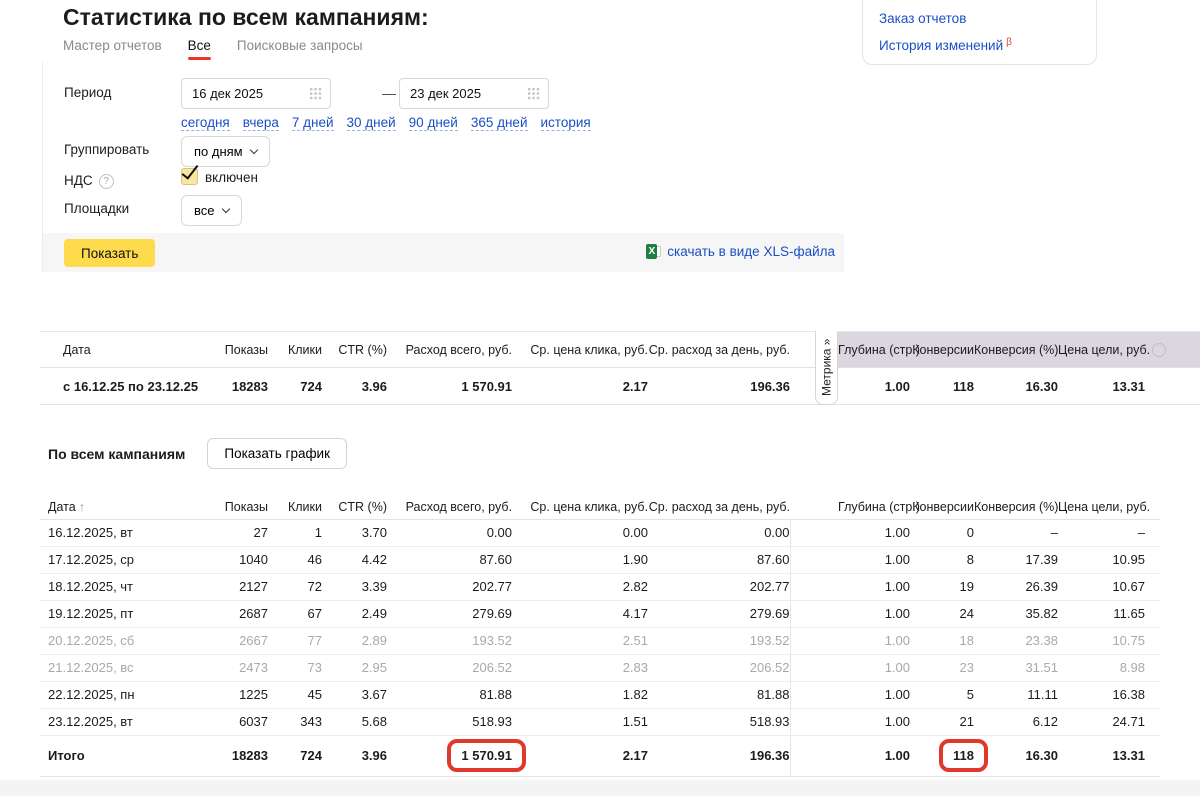 This screenshot has height=796, width=1200. I want to click on cell: 35.82, so click(1016, 614).